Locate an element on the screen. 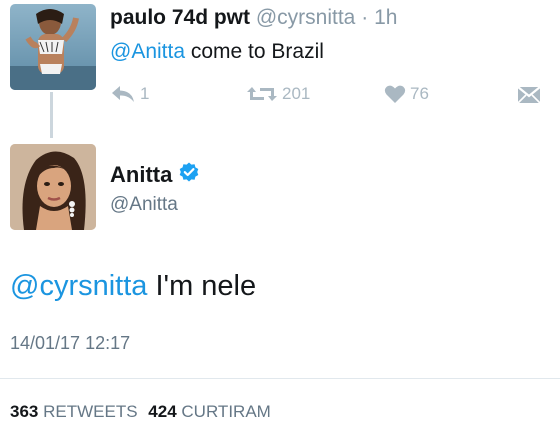 The height and width of the screenshot is (436, 560). retweets-count: 363 is located at coordinates (24, 411).